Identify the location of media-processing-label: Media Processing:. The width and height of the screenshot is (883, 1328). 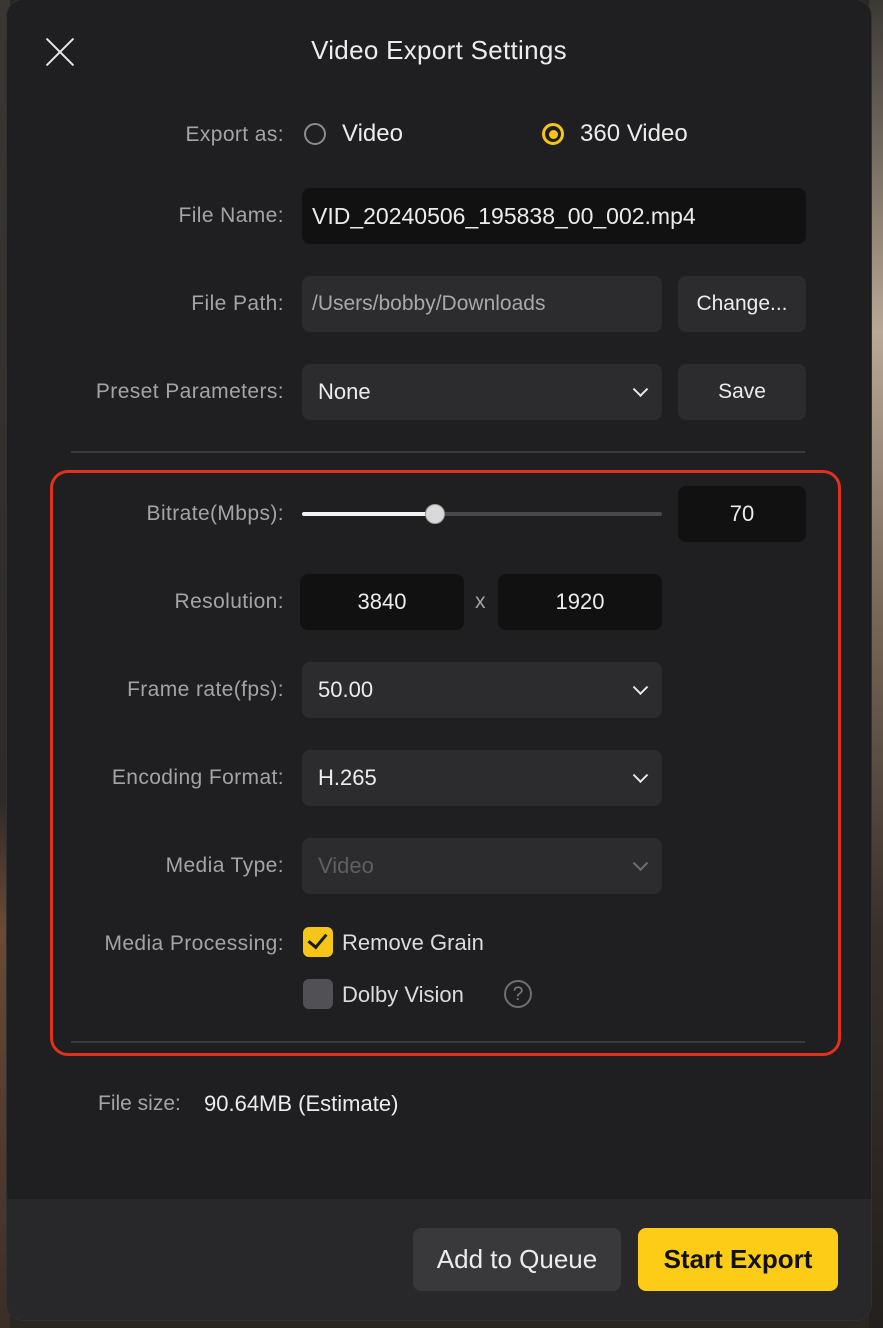
(194, 943).